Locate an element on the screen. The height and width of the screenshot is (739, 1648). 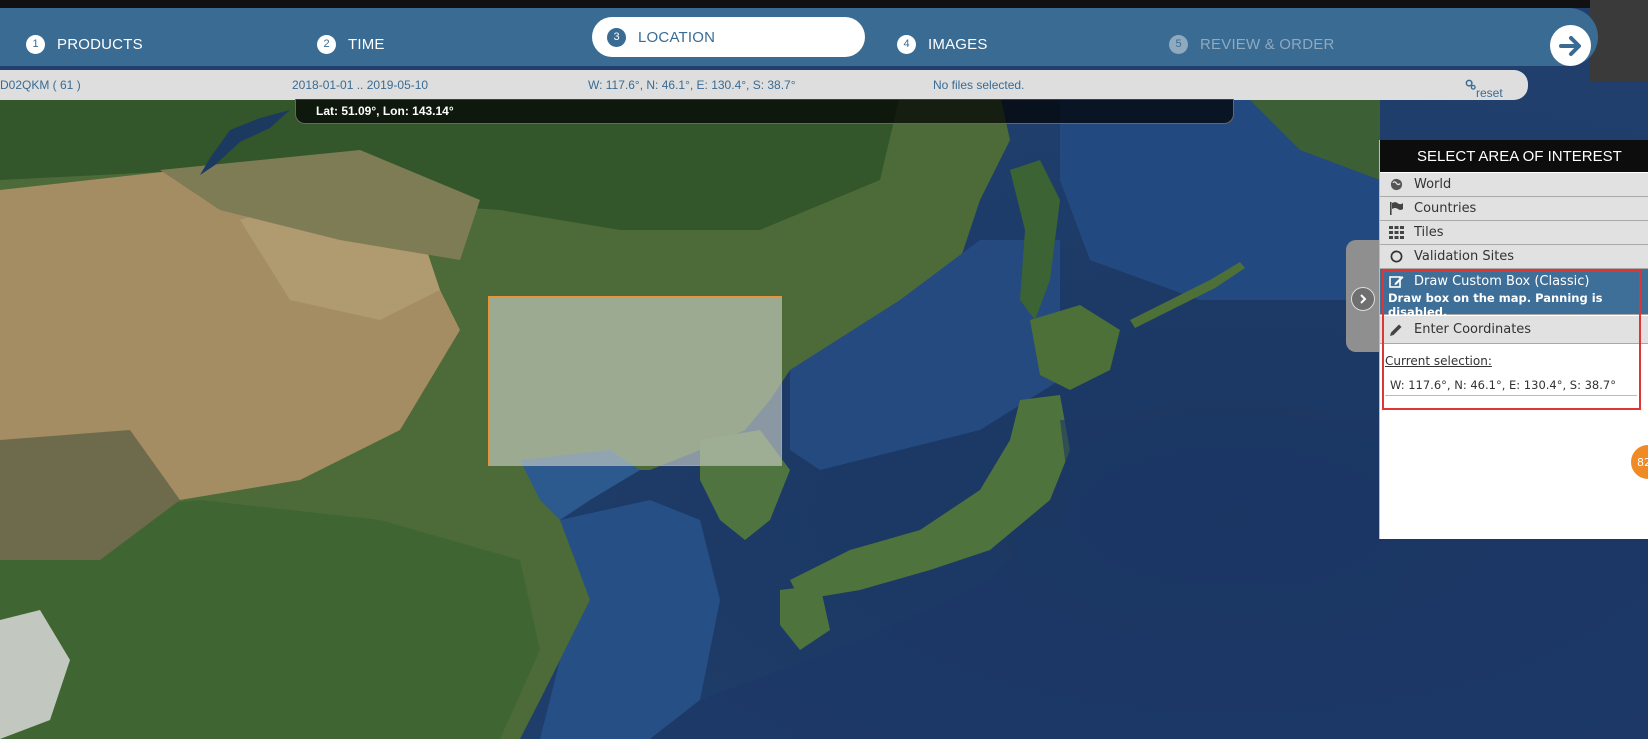
option-validation-sites: Validation Sites is located at coordinates (1514, 257).